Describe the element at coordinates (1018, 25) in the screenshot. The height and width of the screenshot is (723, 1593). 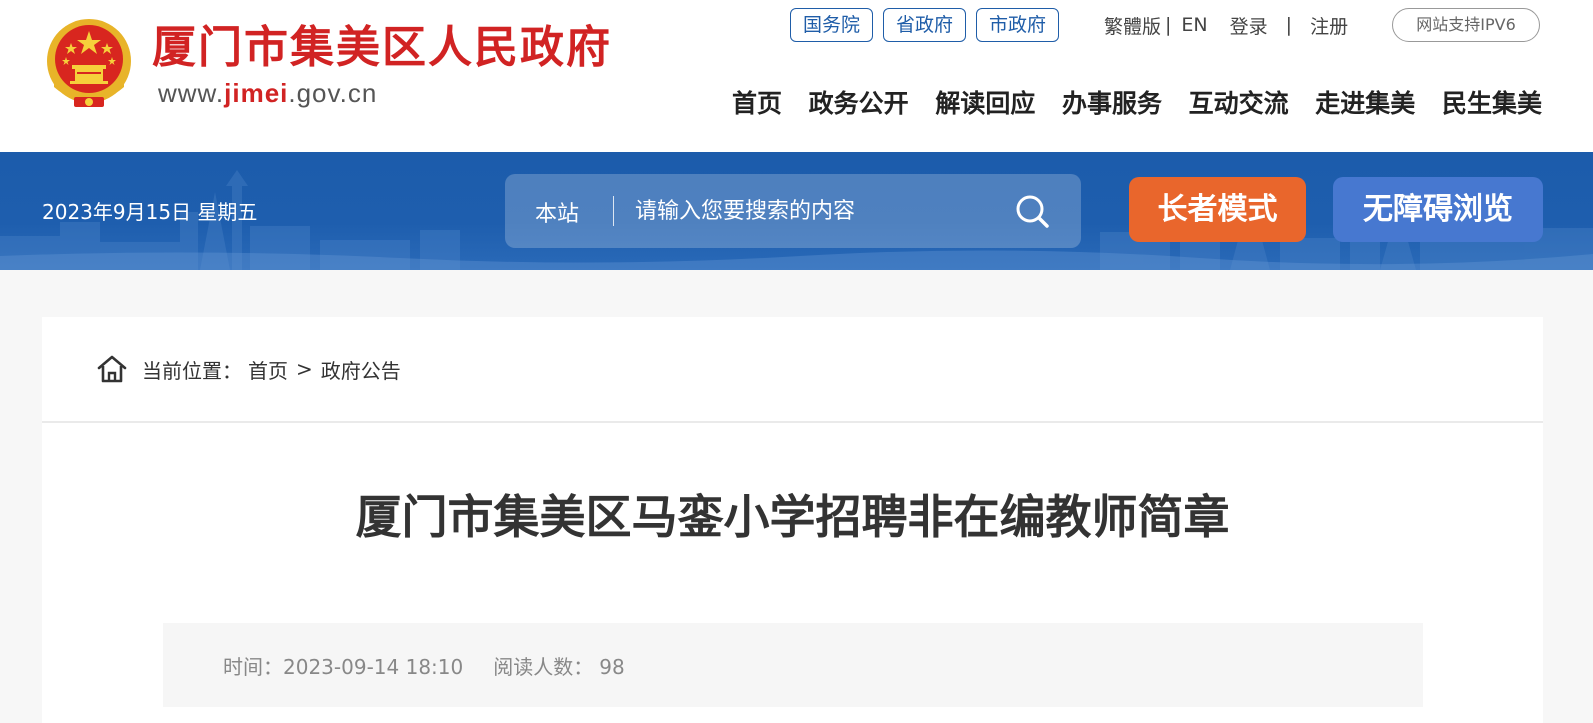
I see `link-city-gov: 市政府` at that location.